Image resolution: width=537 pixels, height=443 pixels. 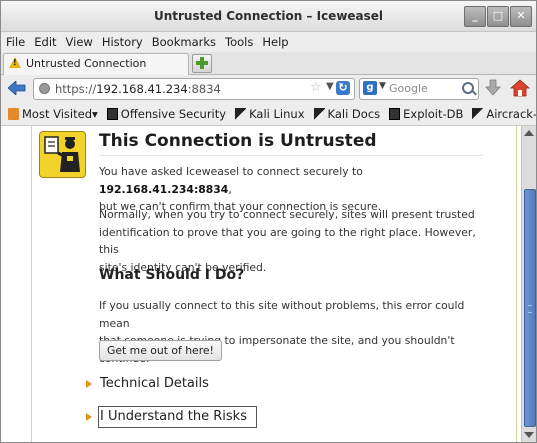 What do you see at coordinates (426, 114) in the screenshot?
I see `bookmark-exploit-db: Exploit-DB` at bounding box center [426, 114].